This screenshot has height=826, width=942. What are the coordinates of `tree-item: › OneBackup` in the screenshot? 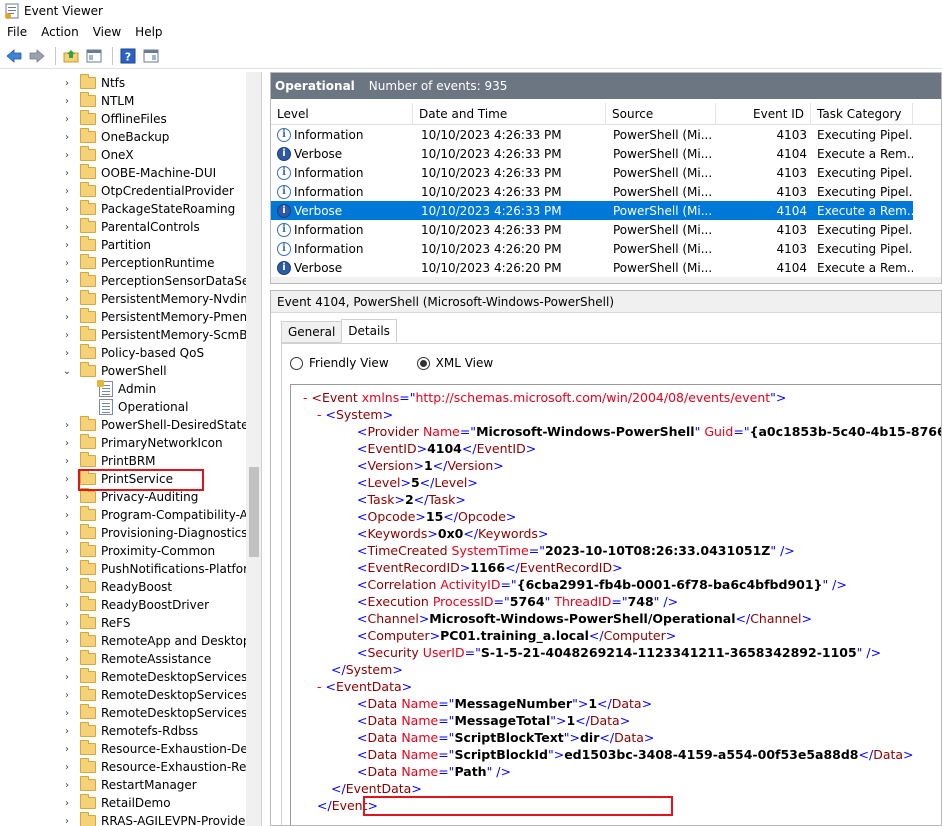 It's located at (115, 137).